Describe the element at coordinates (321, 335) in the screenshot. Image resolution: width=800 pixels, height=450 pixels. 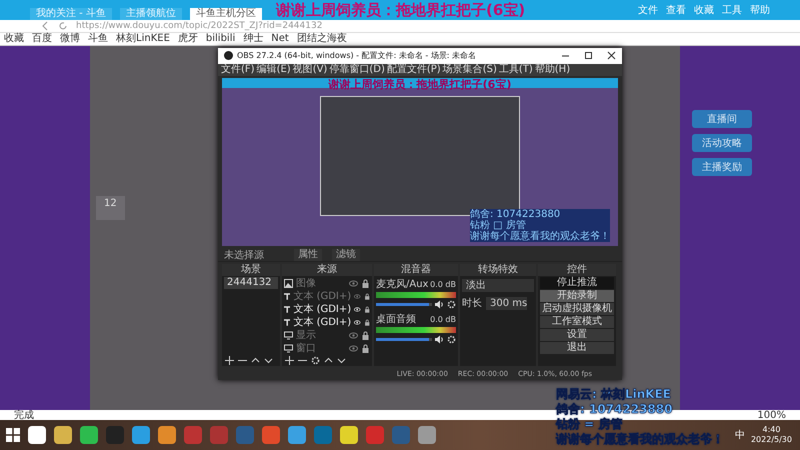
I see `source-name: 显示` at that location.